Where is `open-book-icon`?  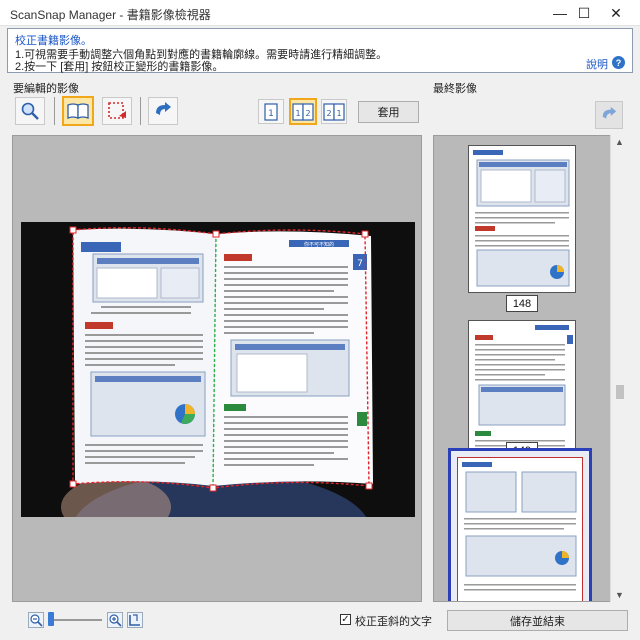 open-book-icon is located at coordinates (78, 111).